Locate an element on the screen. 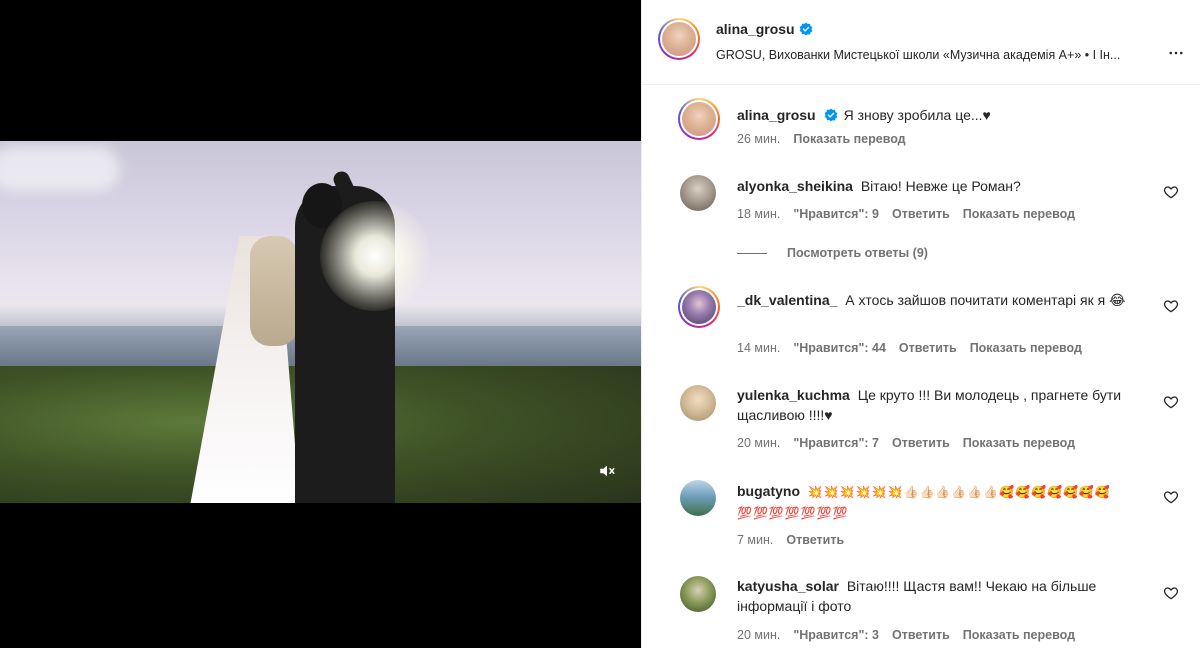 The width and height of the screenshot is (1200, 648). view-replies-button: Посмотреть ответы (9) is located at coordinates (832, 253).